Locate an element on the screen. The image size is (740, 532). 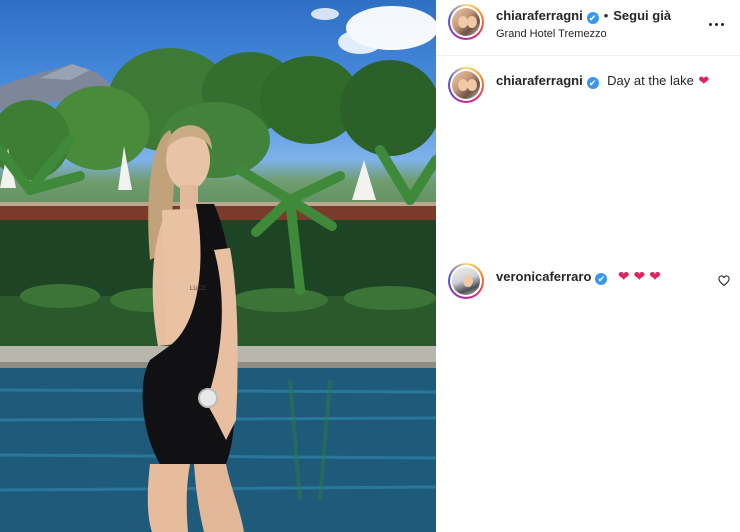
comment-text: ❤ ❤ ❤ is located at coordinates (639, 276).